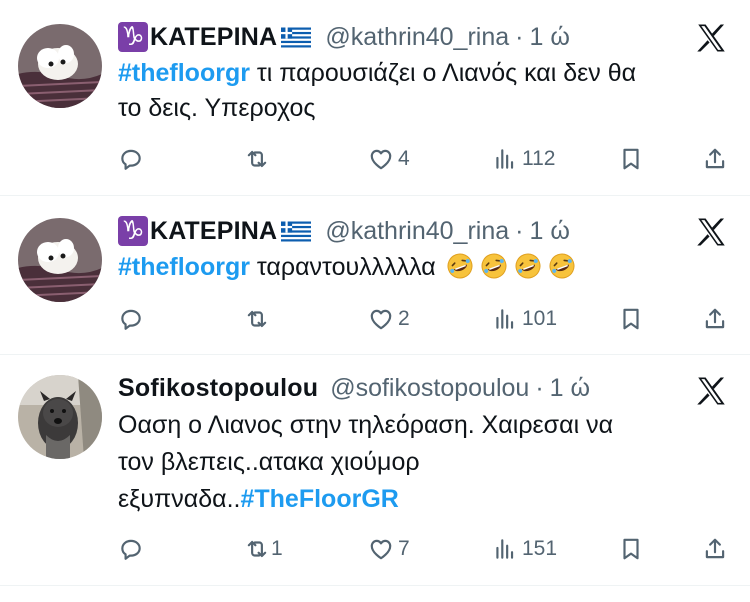  I want to click on text-segment: τι παρουσιάζει ο Λιανός και δεν θα, so click(443, 73).